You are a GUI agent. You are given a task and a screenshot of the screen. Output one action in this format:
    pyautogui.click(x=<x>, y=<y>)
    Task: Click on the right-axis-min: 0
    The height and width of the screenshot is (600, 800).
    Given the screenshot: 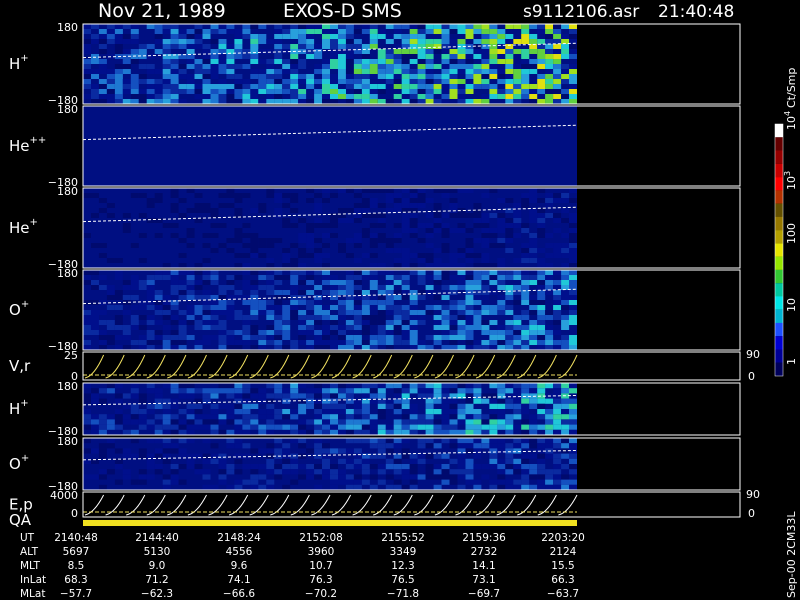 What is the action you would take?
    pyautogui.click(x=751, y=513)
    